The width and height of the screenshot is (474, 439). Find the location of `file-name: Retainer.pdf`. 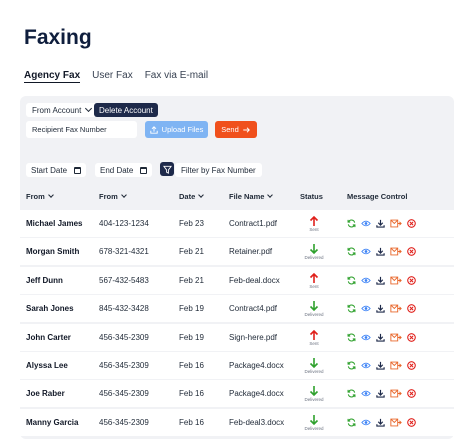

file-name: Retainer.pdf is located at coordinates (250, 251).